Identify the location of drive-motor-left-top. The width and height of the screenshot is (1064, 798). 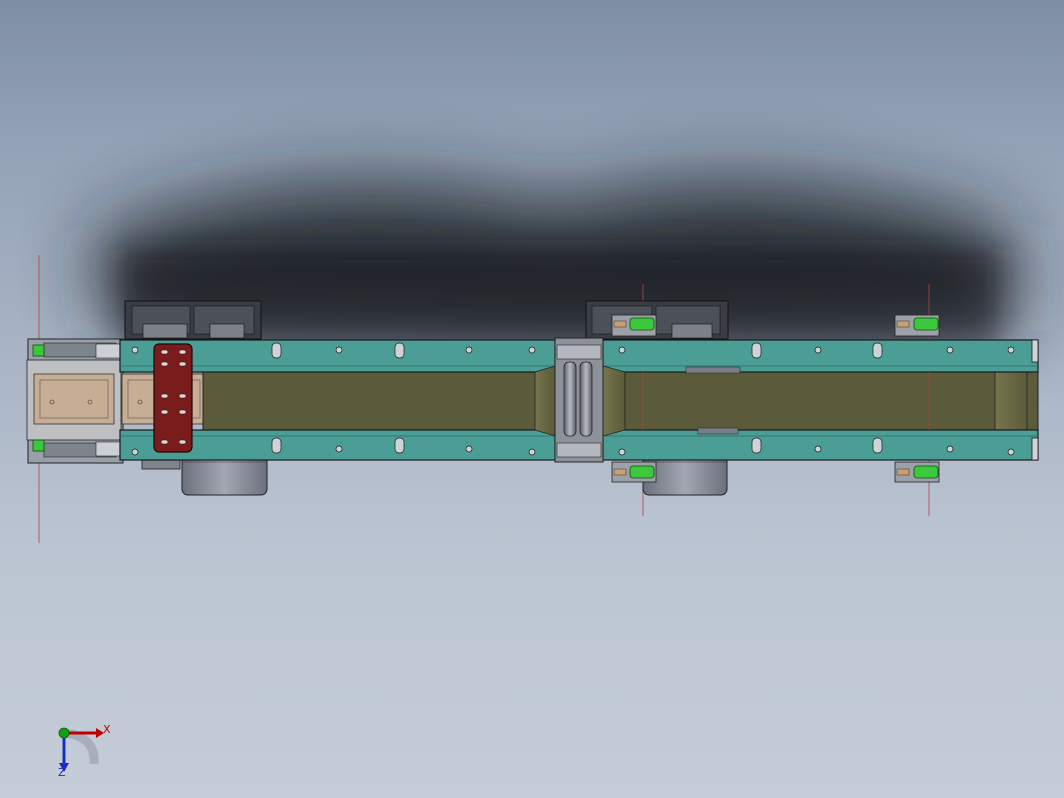
(193, 320).